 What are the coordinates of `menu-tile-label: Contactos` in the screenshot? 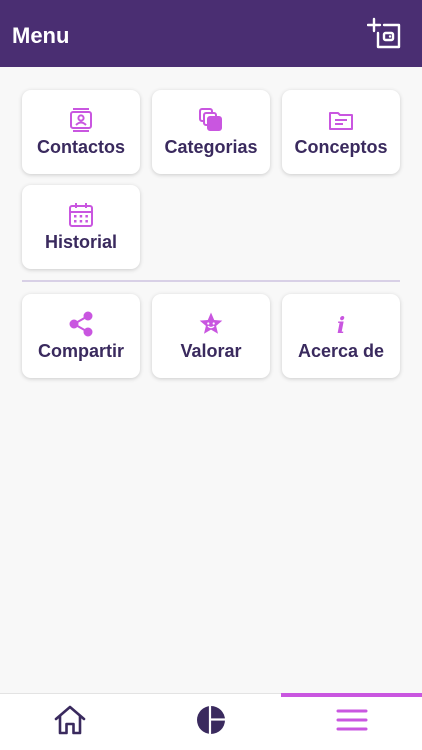 It's located at (80, 146).